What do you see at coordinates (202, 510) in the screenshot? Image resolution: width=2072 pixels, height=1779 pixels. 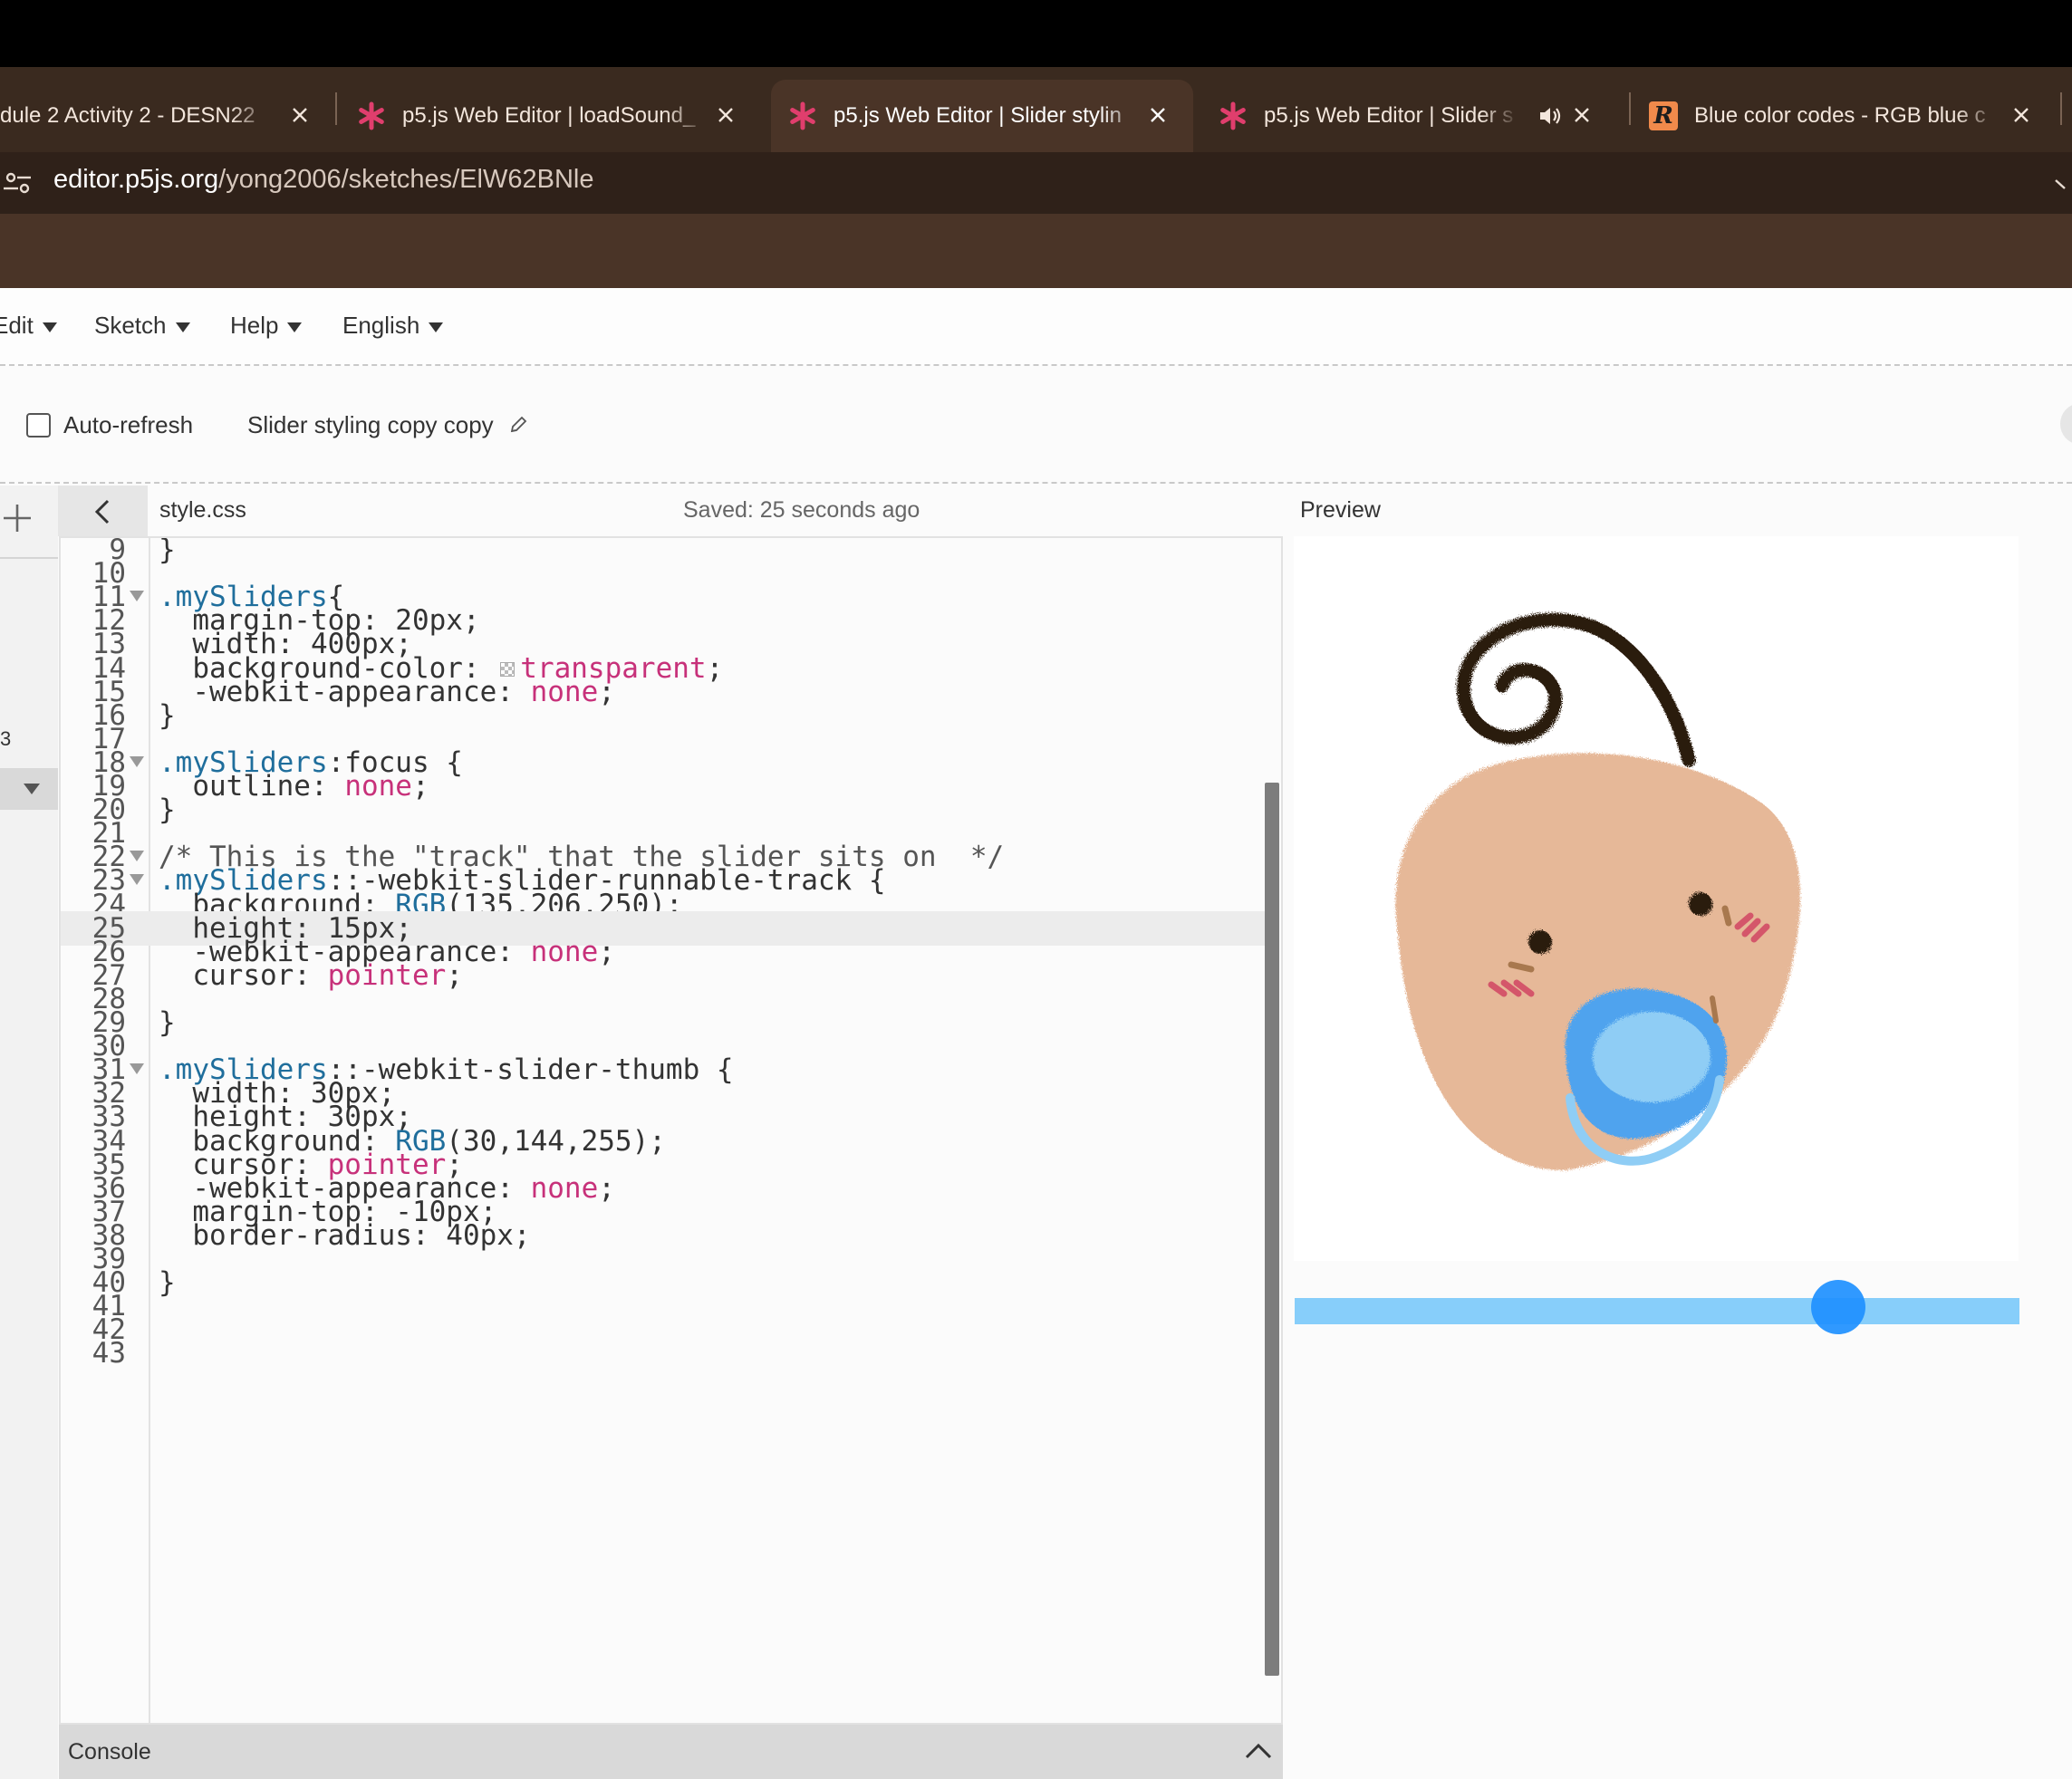 I see `file-name: style.css` at bounding box center [202, 510].